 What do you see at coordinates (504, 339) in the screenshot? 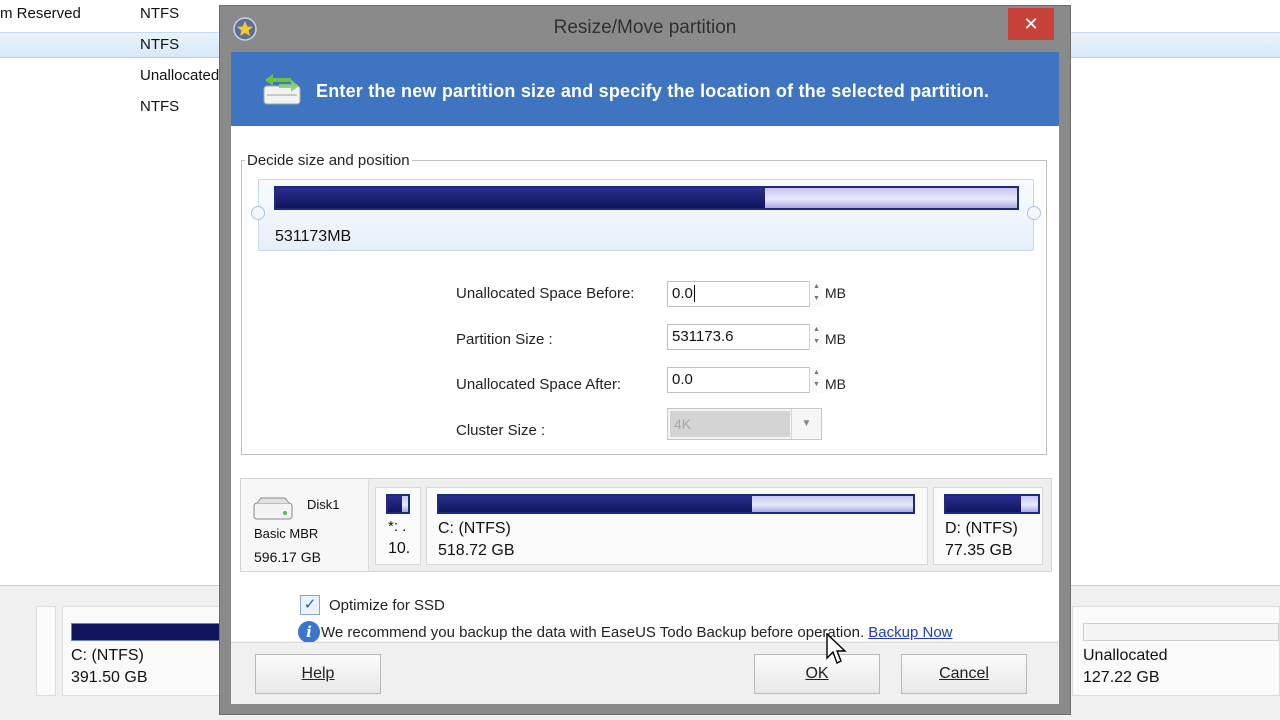
I see `partition-size-field-label: Partition Size :` at bounding box center [504, 339].